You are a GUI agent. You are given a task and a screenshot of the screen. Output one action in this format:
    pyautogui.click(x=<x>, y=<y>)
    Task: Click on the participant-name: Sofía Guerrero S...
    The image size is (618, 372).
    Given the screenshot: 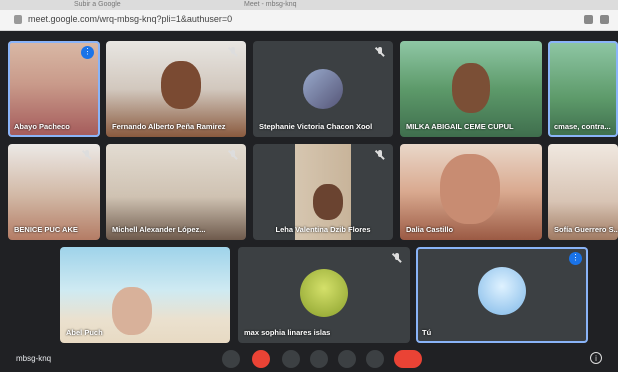 What is the action you would take?
    pyautogui.click(x=586, y=229)
    